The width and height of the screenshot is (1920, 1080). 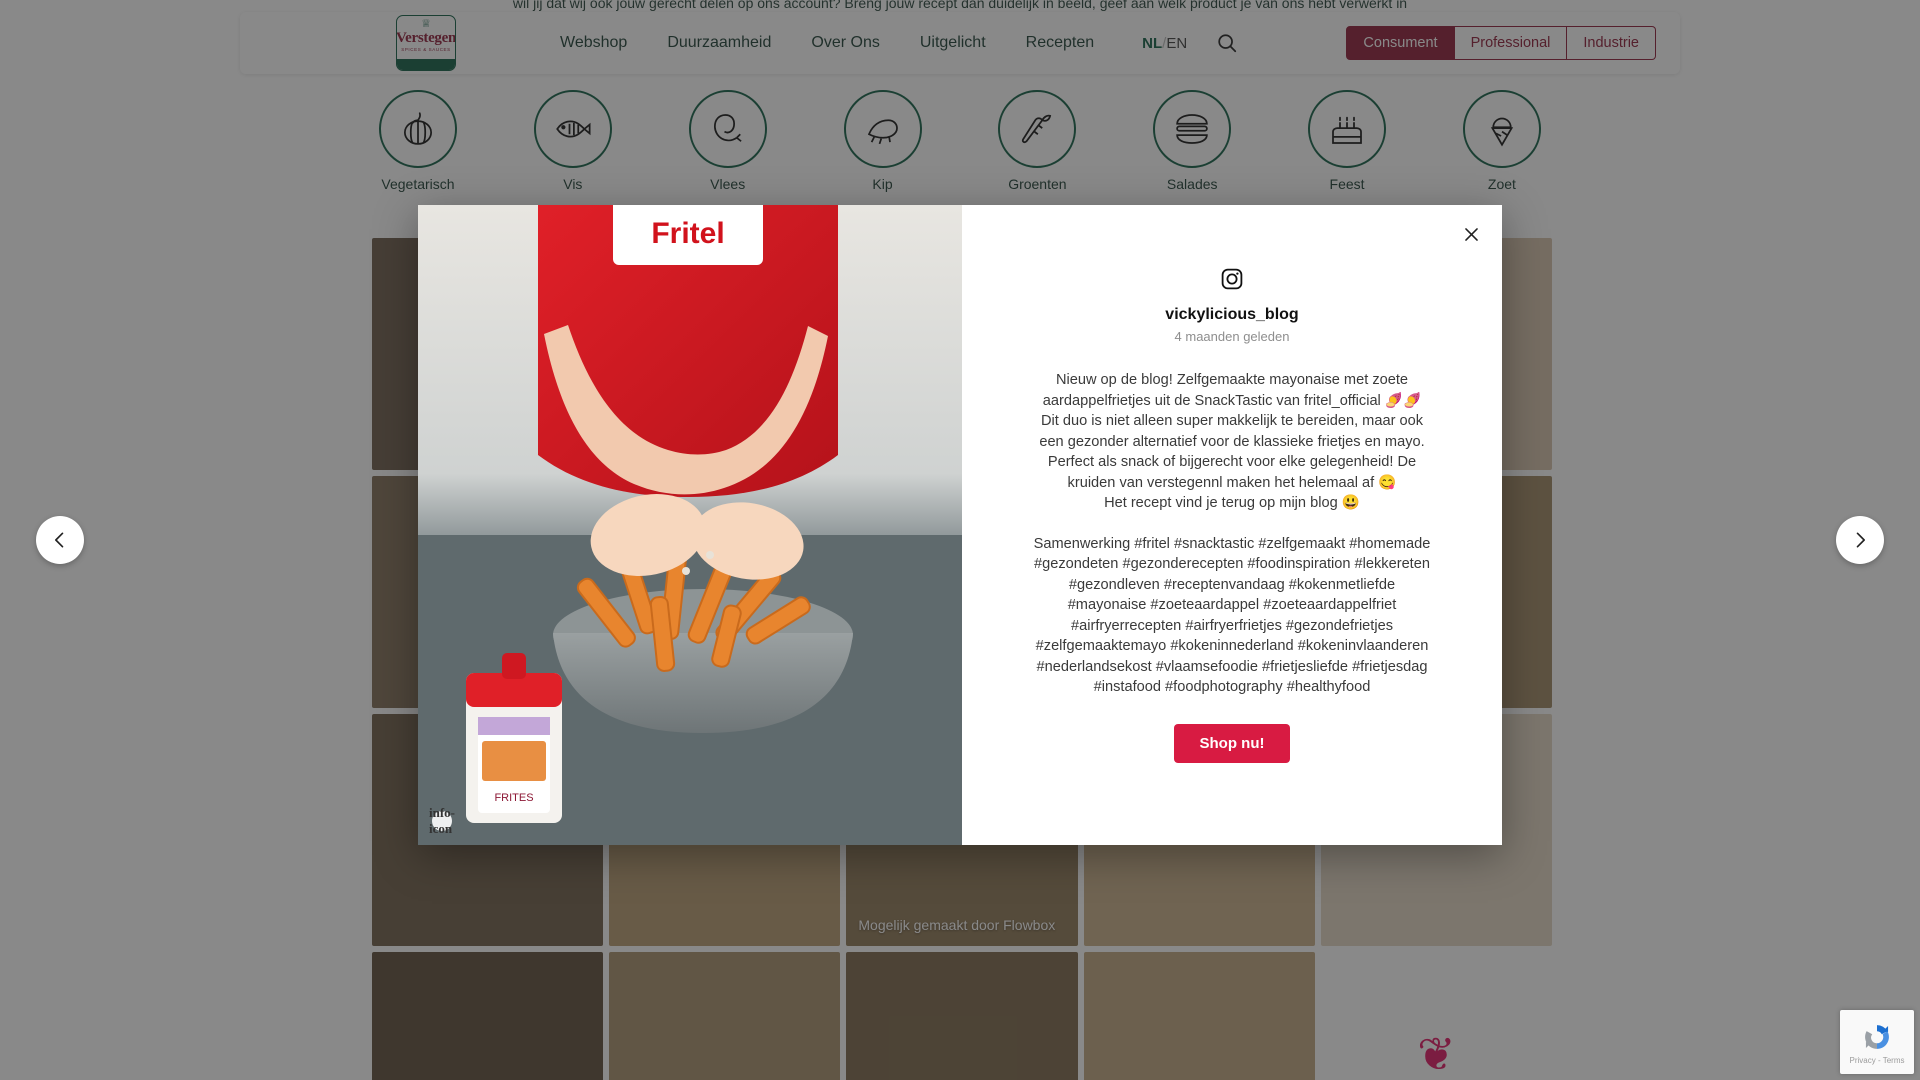 What do you see at coordinates (687, 233) in the screenshot?
I see `svg-text: Fritel` at bounding box center [687, 233].